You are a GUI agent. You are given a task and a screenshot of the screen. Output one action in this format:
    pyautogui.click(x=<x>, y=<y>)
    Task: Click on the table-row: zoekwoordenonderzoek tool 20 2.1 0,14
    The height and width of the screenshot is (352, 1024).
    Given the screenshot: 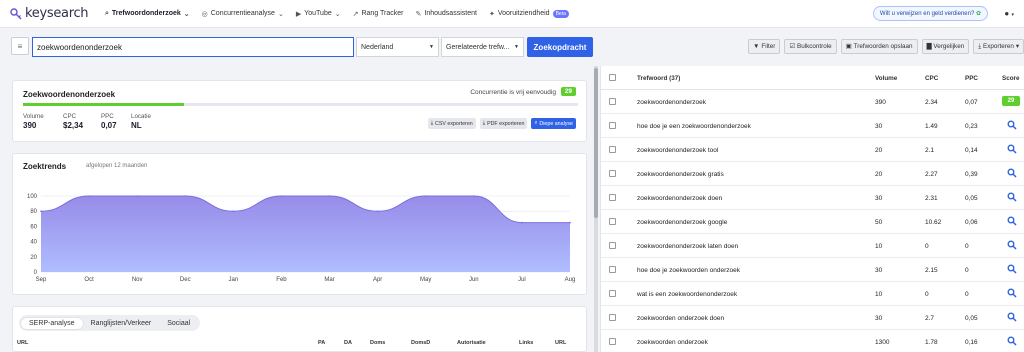 What is the action you would take?
    pyautogui.click(x=812, y=150)
    